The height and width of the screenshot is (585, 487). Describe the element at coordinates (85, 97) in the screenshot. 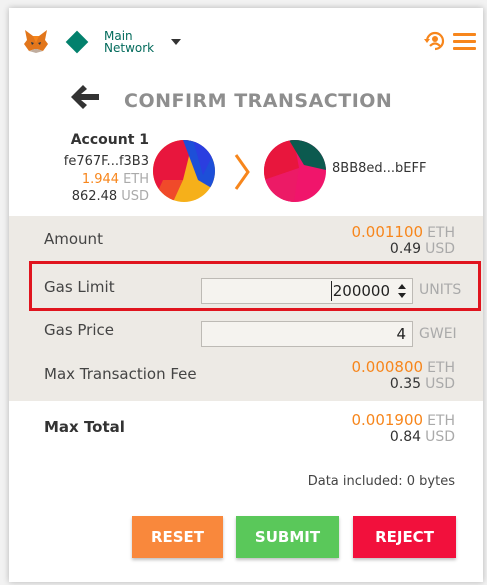

I see `back-arrow-icon` at that location.